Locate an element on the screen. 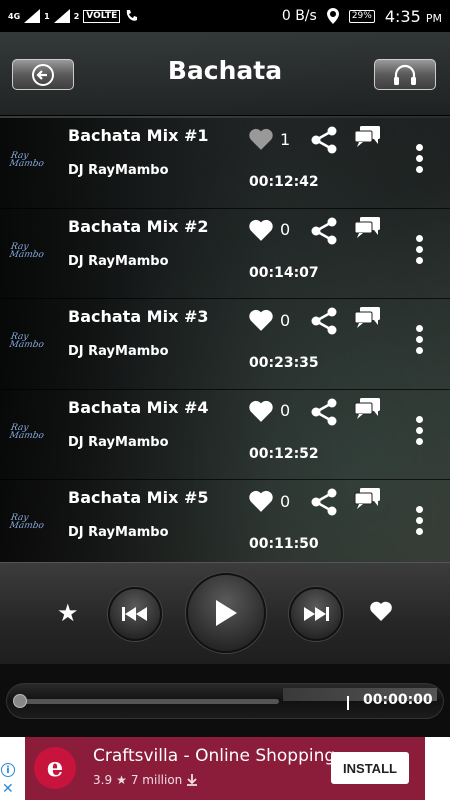  ad-rating: 3.9 is located at coordinates (103, 780).